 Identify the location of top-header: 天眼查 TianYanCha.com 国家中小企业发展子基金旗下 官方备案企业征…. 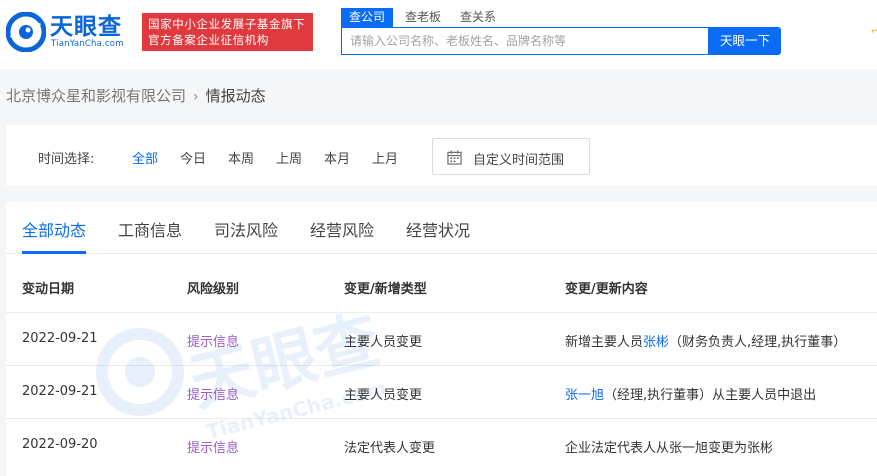
(438, 34).